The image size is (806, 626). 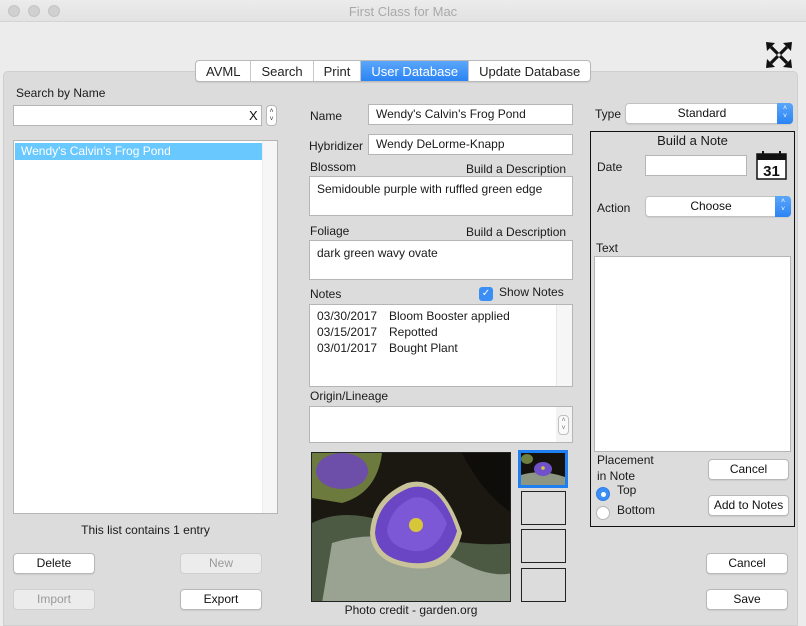 What do you see at coordinates (607, 248) in the screenshot?
I see `text-label: Text` at bounding box center [607, 248].